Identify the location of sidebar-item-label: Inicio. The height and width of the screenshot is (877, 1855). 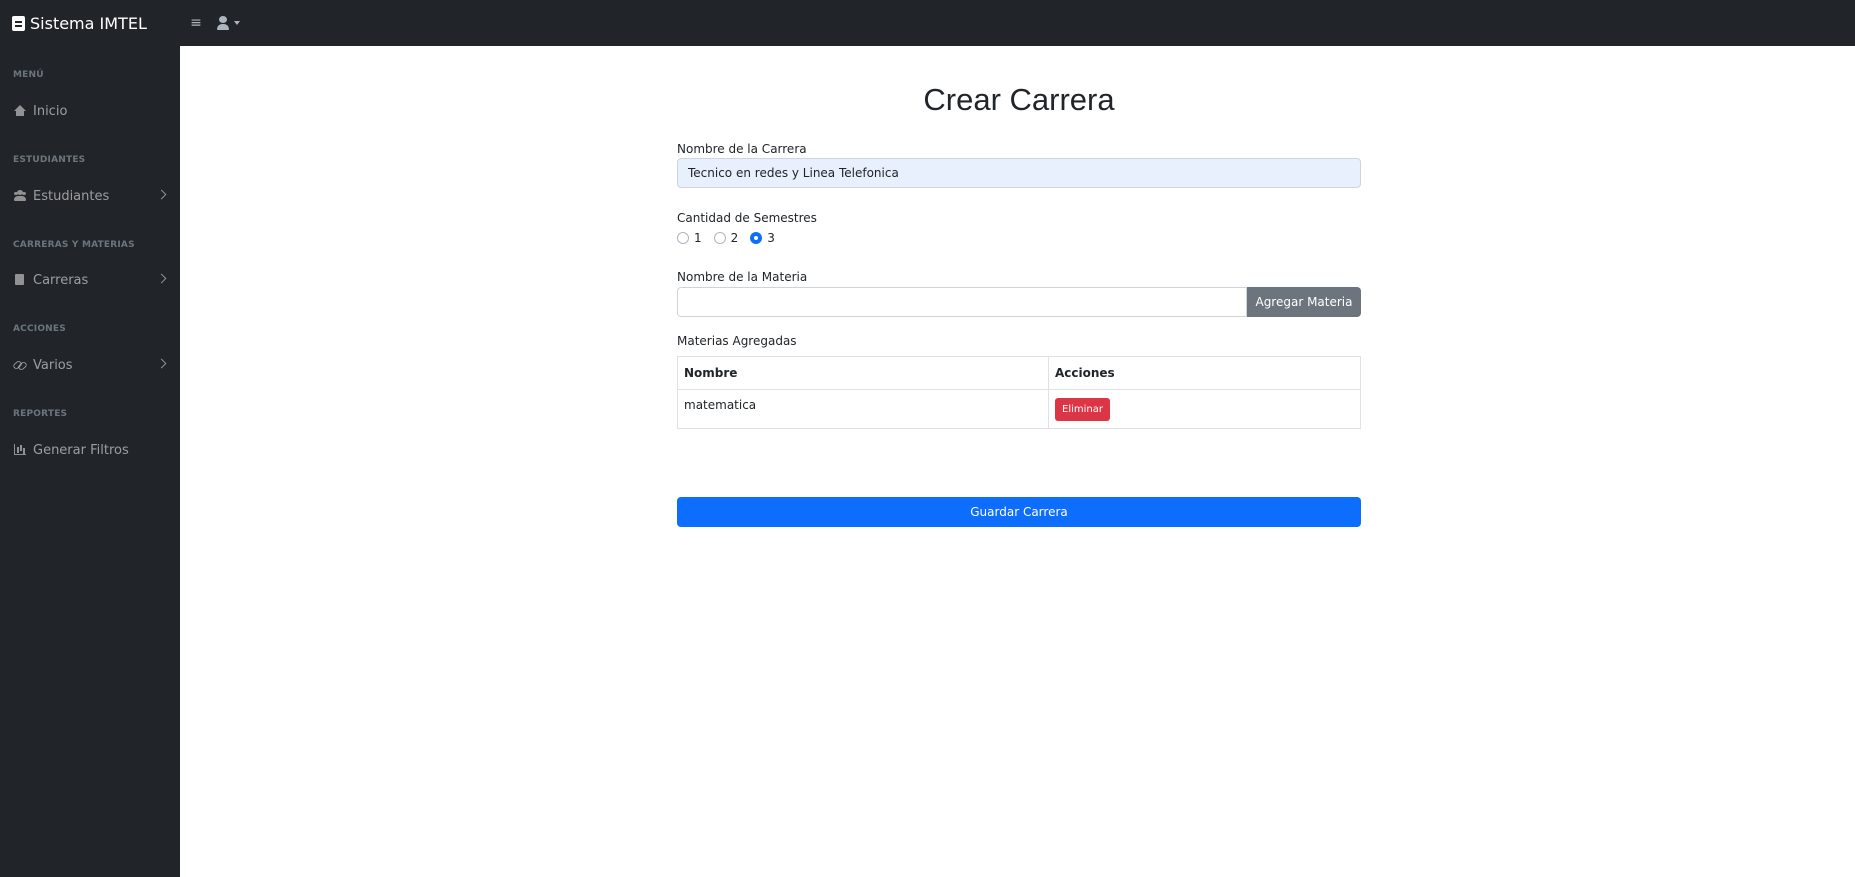
(50, 111).